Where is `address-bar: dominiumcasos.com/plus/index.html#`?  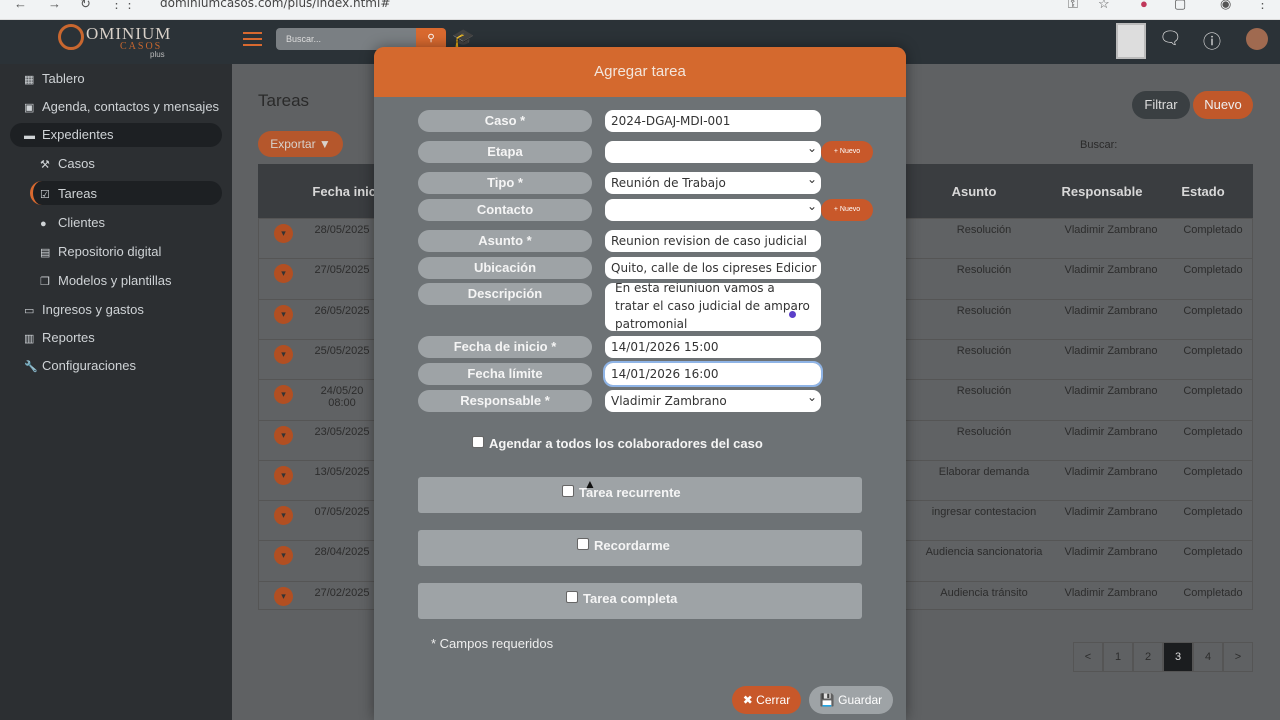
address-bar: dominiumcasos.com/plus/index.html# is located at coordinates (275, 5).